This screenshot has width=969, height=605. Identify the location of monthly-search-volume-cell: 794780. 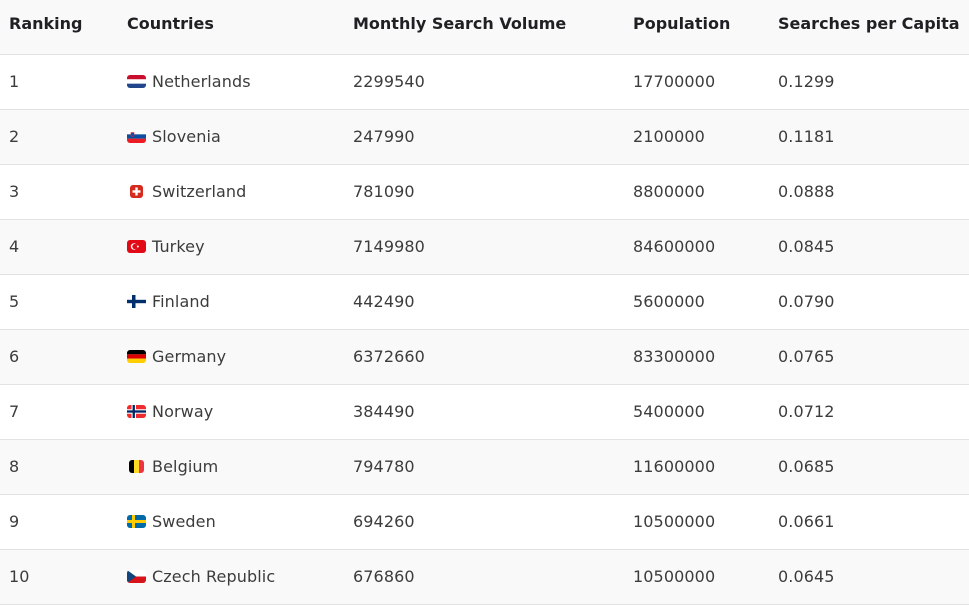
(484, 467).